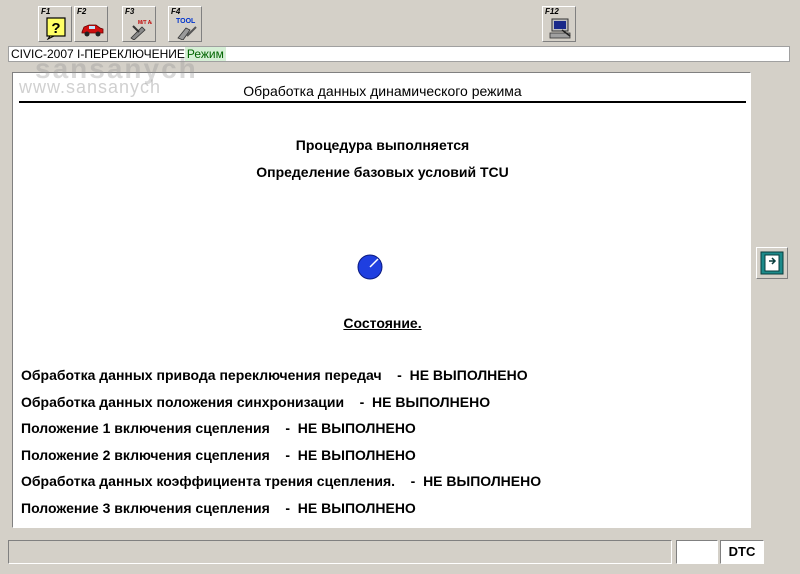  Describe the element at coordinates (176, 11) in the screenshot. I see `f4-key-label: F4` at that location.